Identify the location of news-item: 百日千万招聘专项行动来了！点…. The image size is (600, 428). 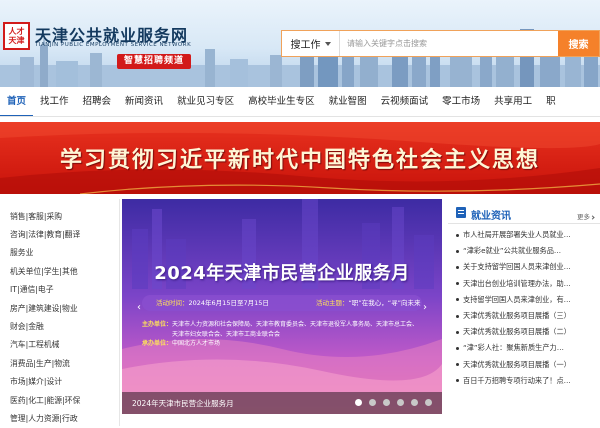
(528, 381).